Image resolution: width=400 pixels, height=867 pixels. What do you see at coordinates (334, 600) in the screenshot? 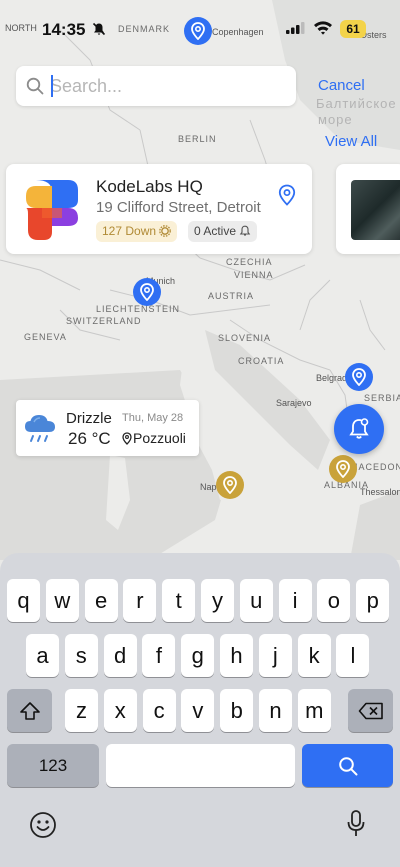
I see `key-o: o` at bounding box center [334, 600].